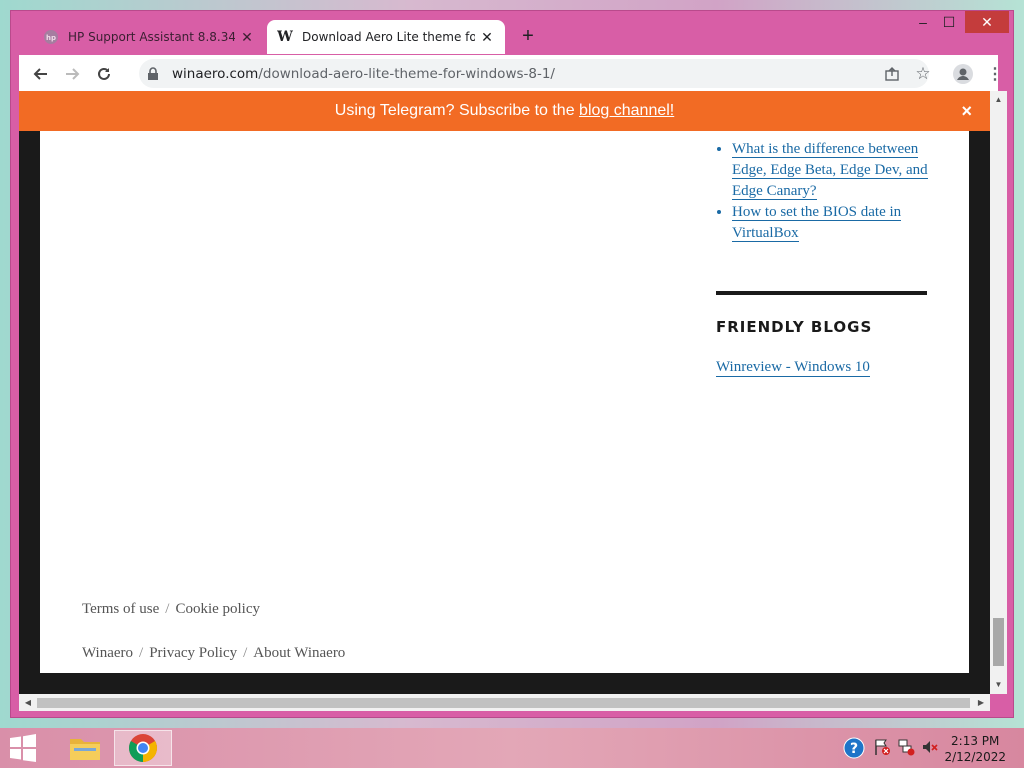 This screenshot has height=768, width=1024. What do you see at coordinates (987, 22) in the screenshot?
I see `window-close-button: ✕` at bounding box center [987, 22].